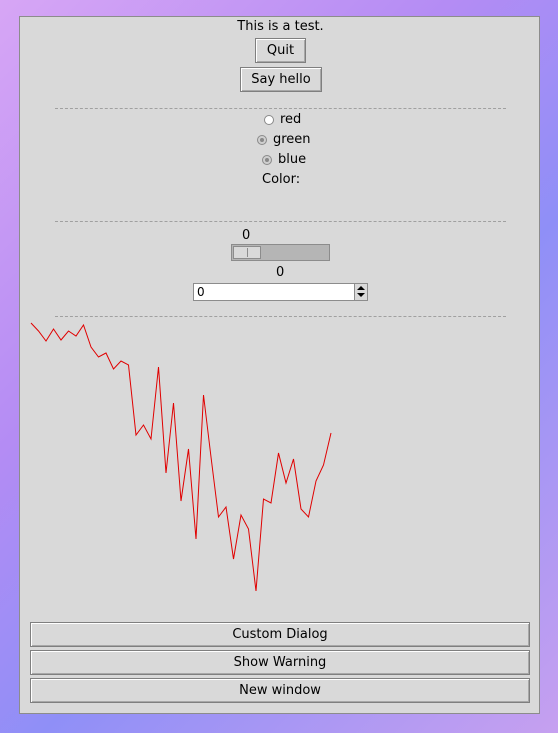 This screenshot has height=733, width=558. Describe the element at coordinates (280, 252) in the screenshot. I see `scale-slider` at that location.